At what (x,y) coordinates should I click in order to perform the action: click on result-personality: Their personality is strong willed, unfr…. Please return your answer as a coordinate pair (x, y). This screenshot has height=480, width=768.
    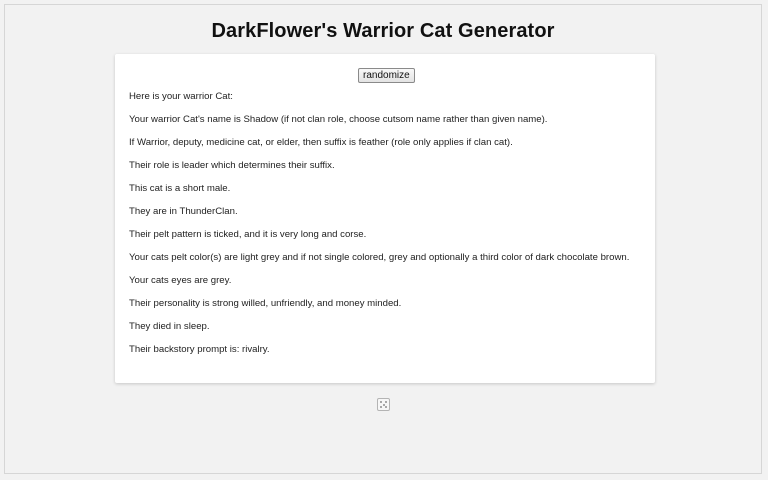
    Looking at the image, I should click on (265, 303).